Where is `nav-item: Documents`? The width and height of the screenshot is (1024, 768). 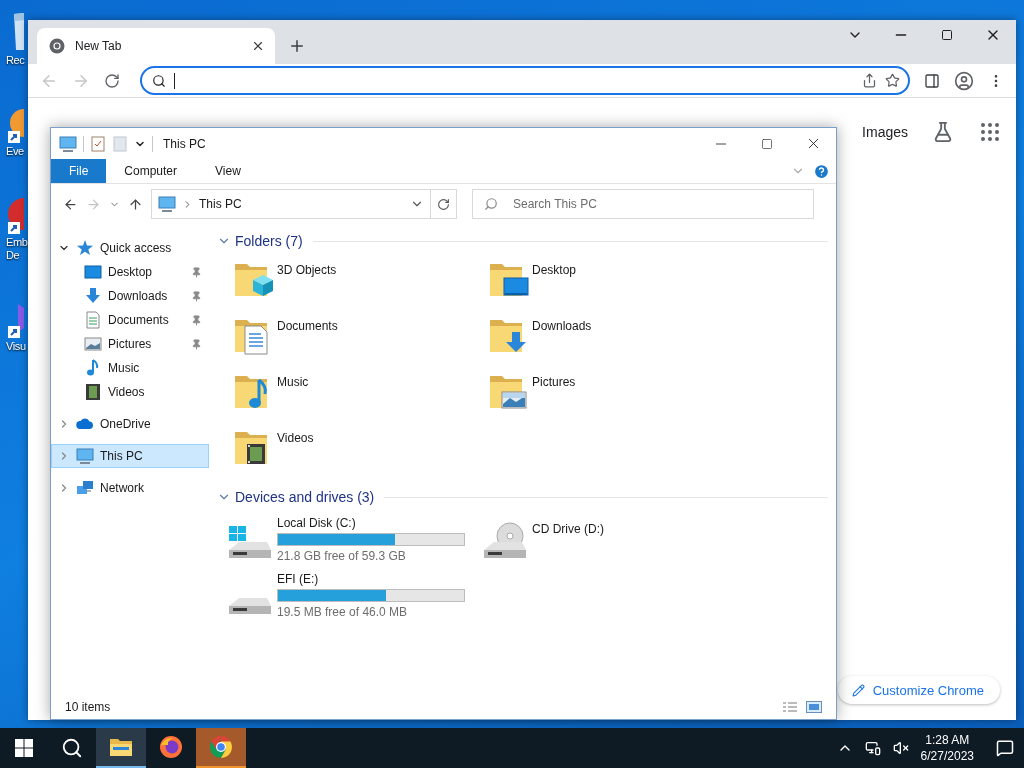
nav-item: Documents is located at coordinates (130, 320).